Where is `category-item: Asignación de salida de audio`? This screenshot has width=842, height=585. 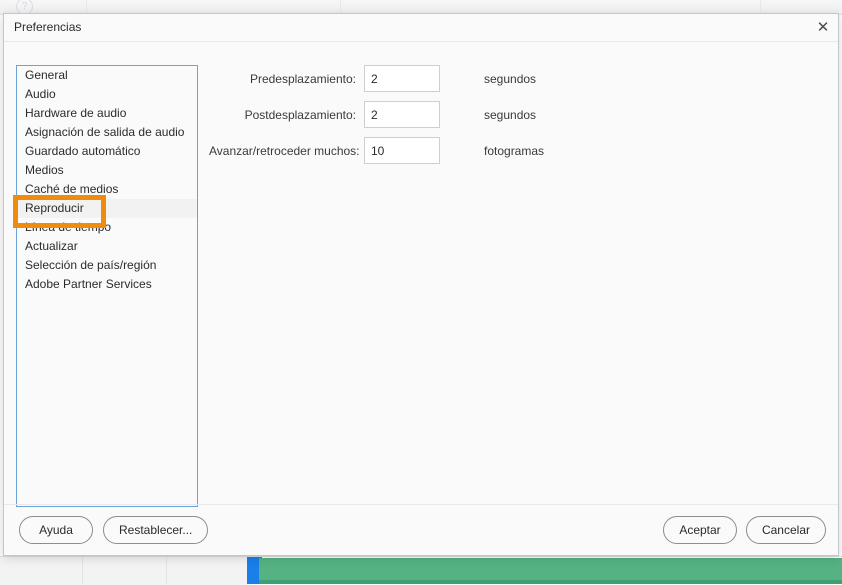
category-item: Asignación de salida de audio is located at coordinates (107, 132).